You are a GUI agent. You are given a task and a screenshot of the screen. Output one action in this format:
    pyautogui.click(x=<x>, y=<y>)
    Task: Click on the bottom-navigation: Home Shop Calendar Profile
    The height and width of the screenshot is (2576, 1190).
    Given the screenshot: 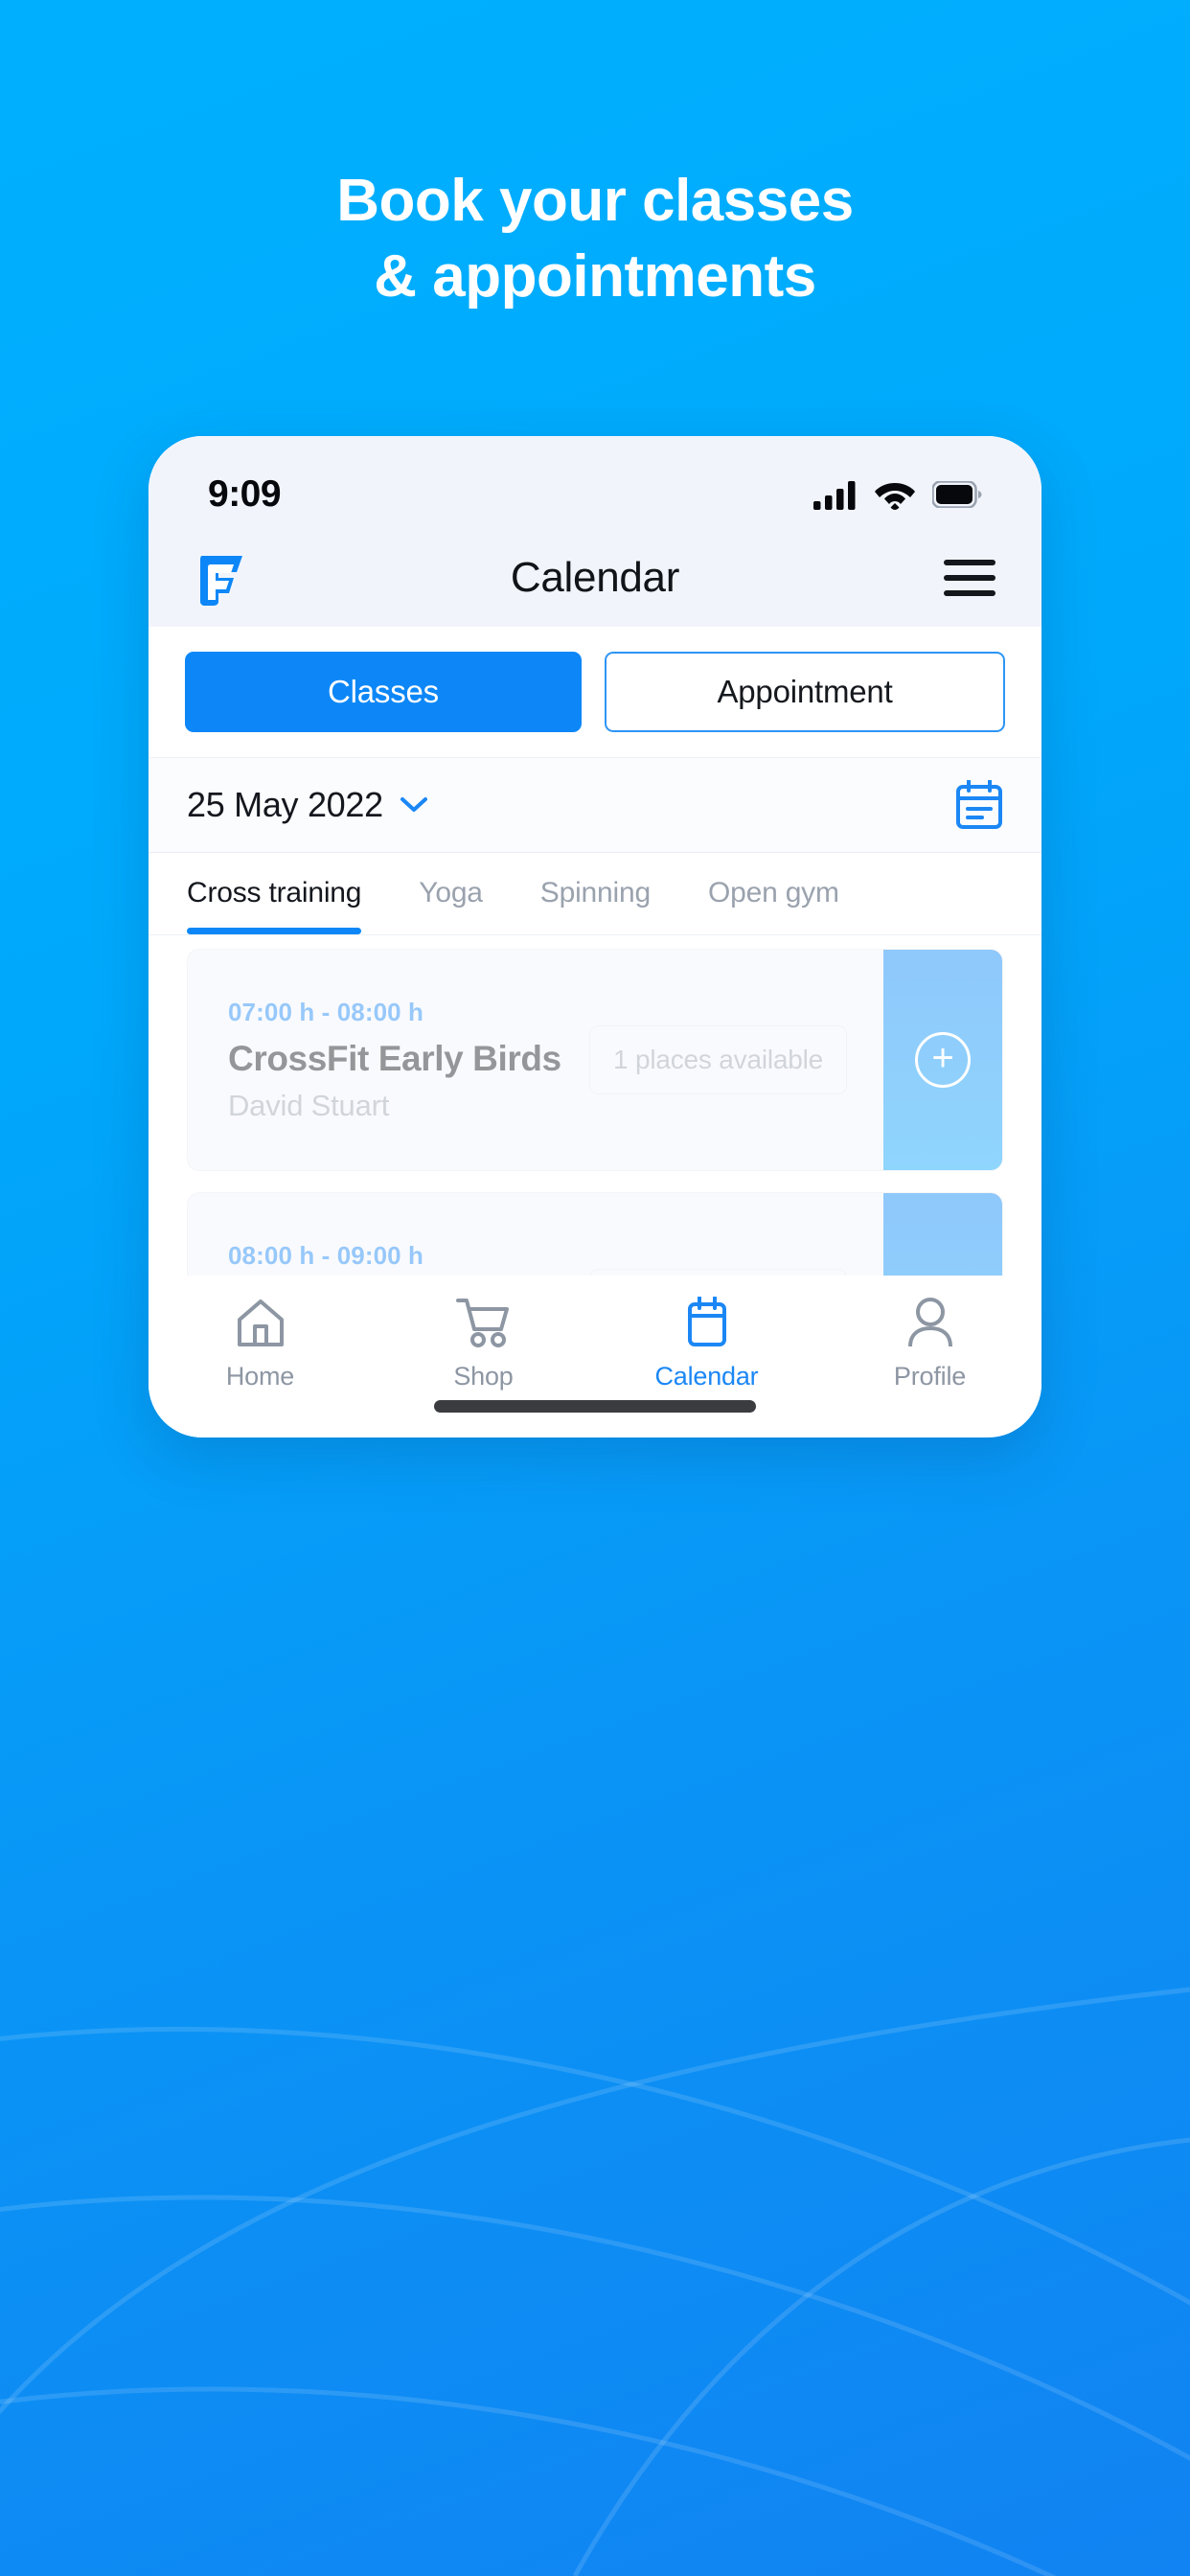 What is the action you would take?
    pyautogui.click(x=595, y=1357)
    